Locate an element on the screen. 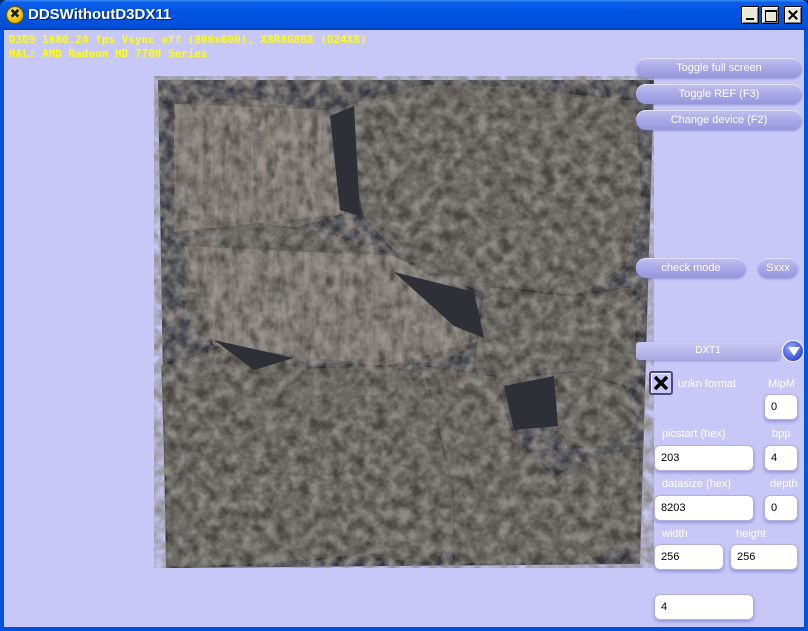  chevron-down-icon is located at coordinates (794, 351).